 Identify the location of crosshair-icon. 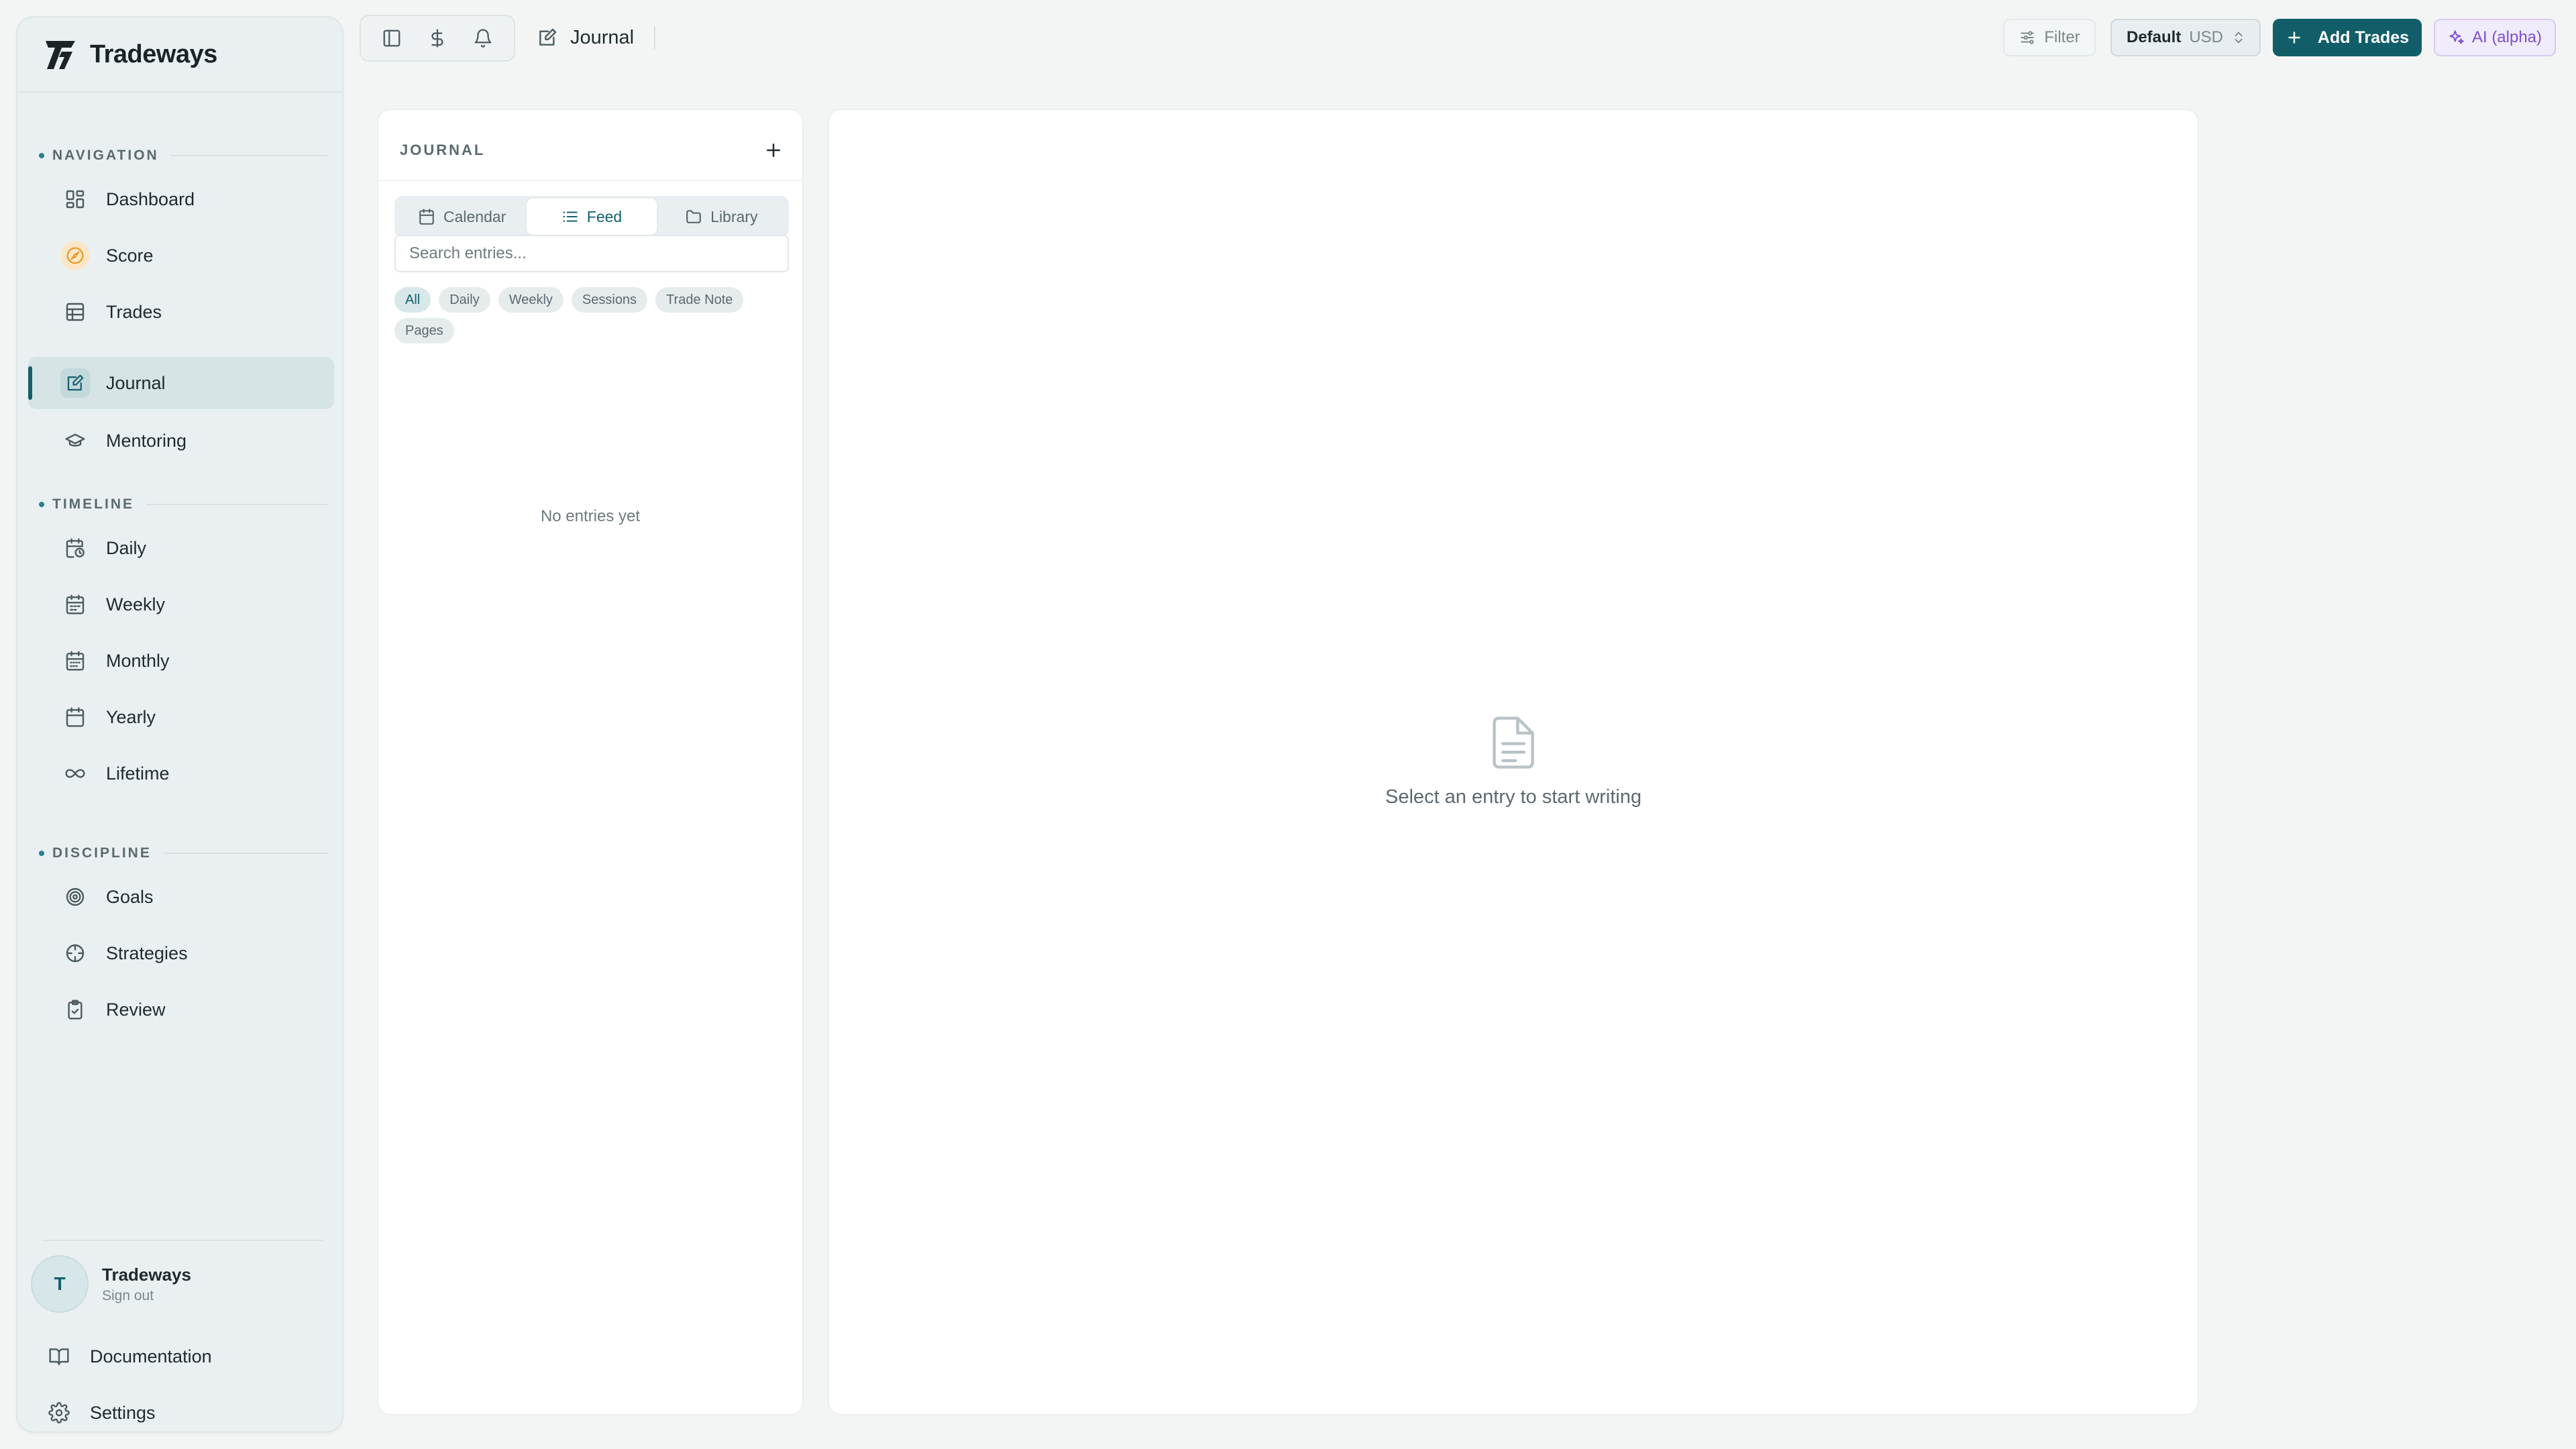
(75, 953).